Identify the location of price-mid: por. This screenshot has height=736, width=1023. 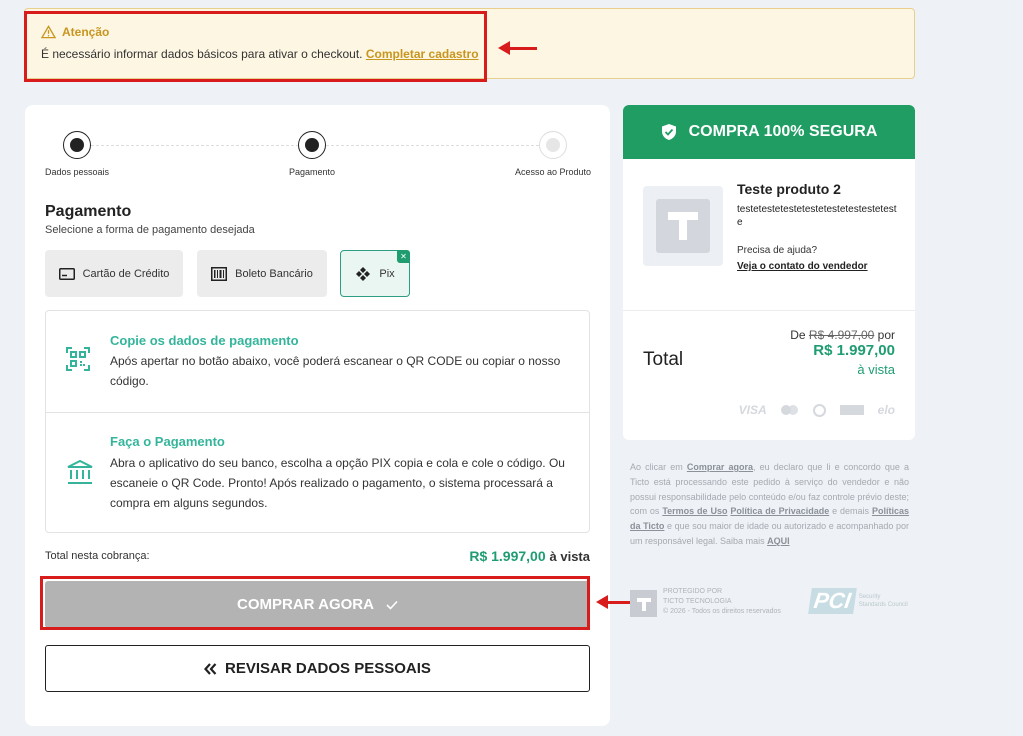
(886, 335).